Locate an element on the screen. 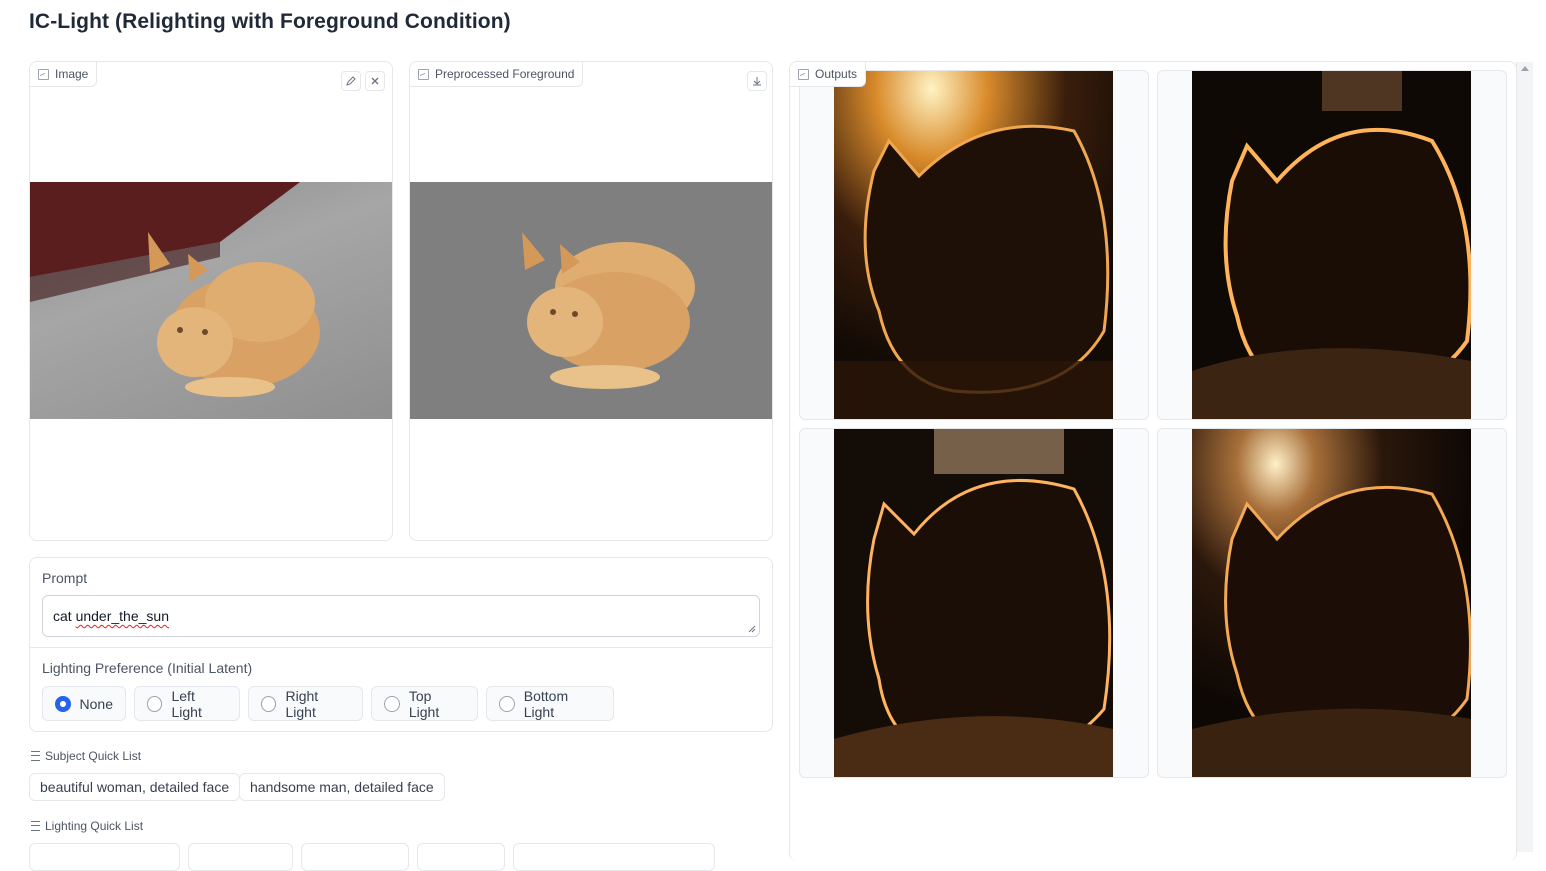  lighting-label: Lighting Preference (Initial Latent) is located at coordinates (147, 668).